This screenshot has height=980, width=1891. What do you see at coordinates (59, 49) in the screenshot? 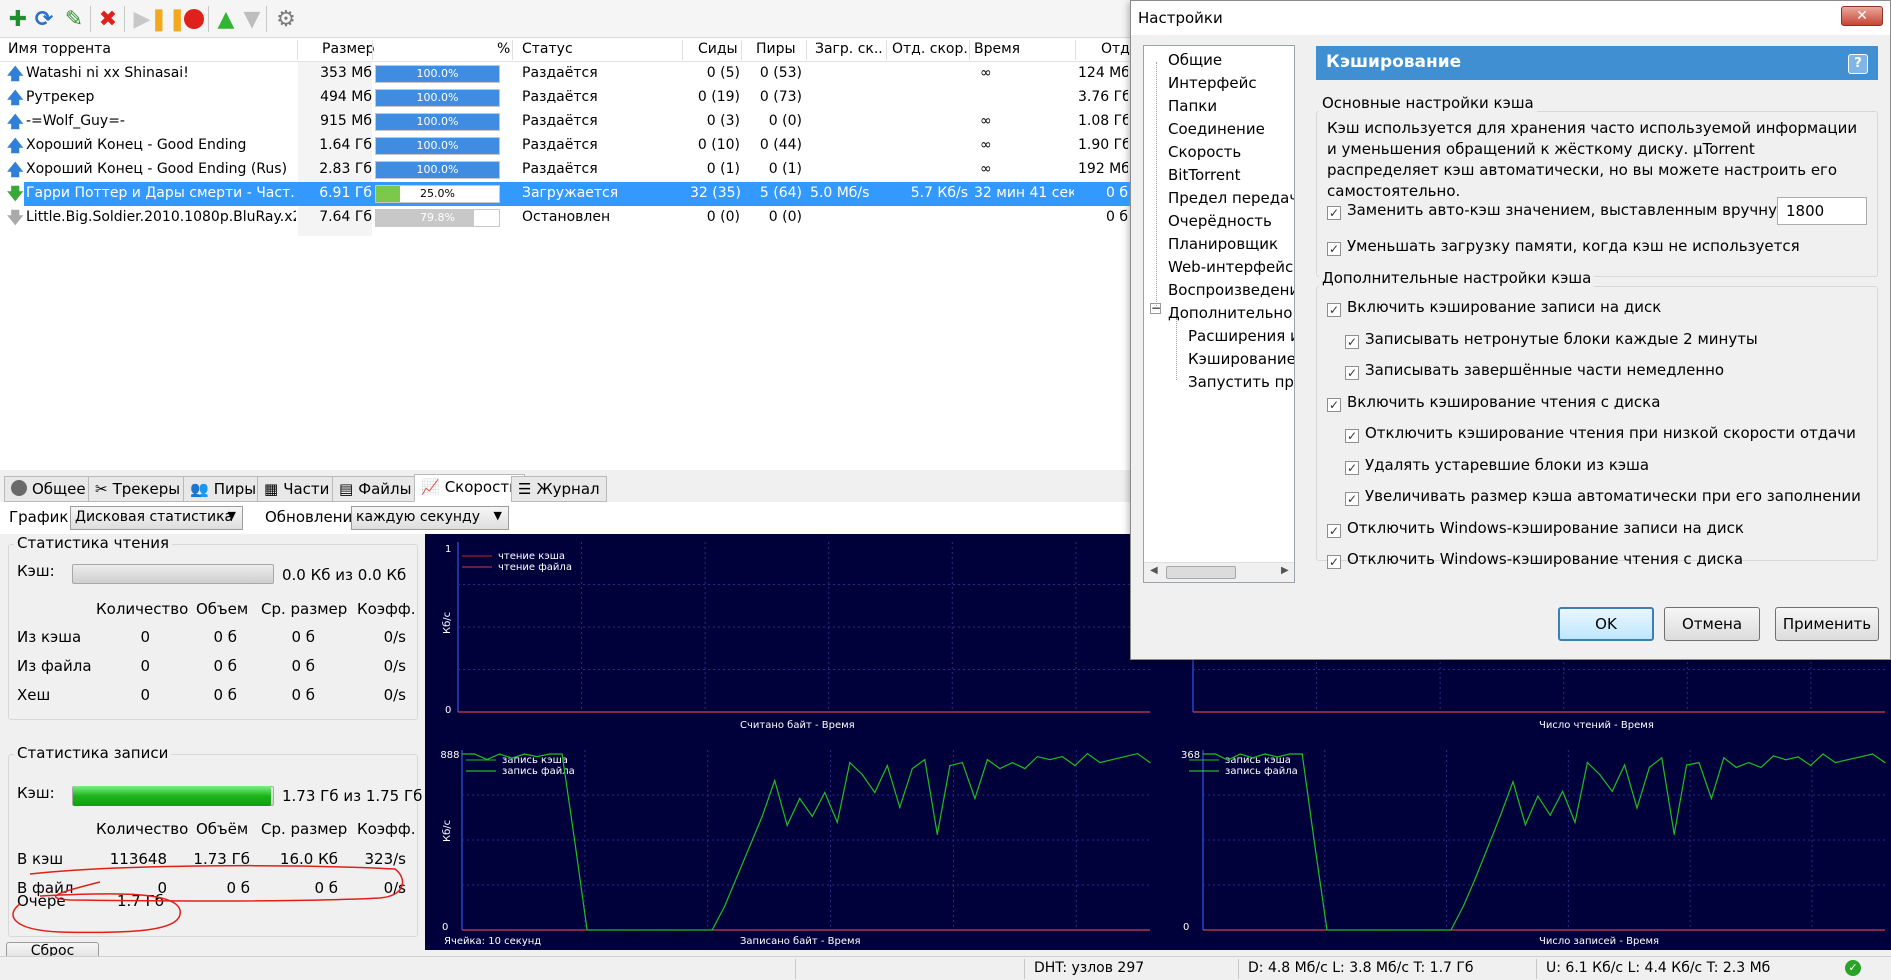
I see `column-header-name: Имя торрента` at bounding box center [59, 49].